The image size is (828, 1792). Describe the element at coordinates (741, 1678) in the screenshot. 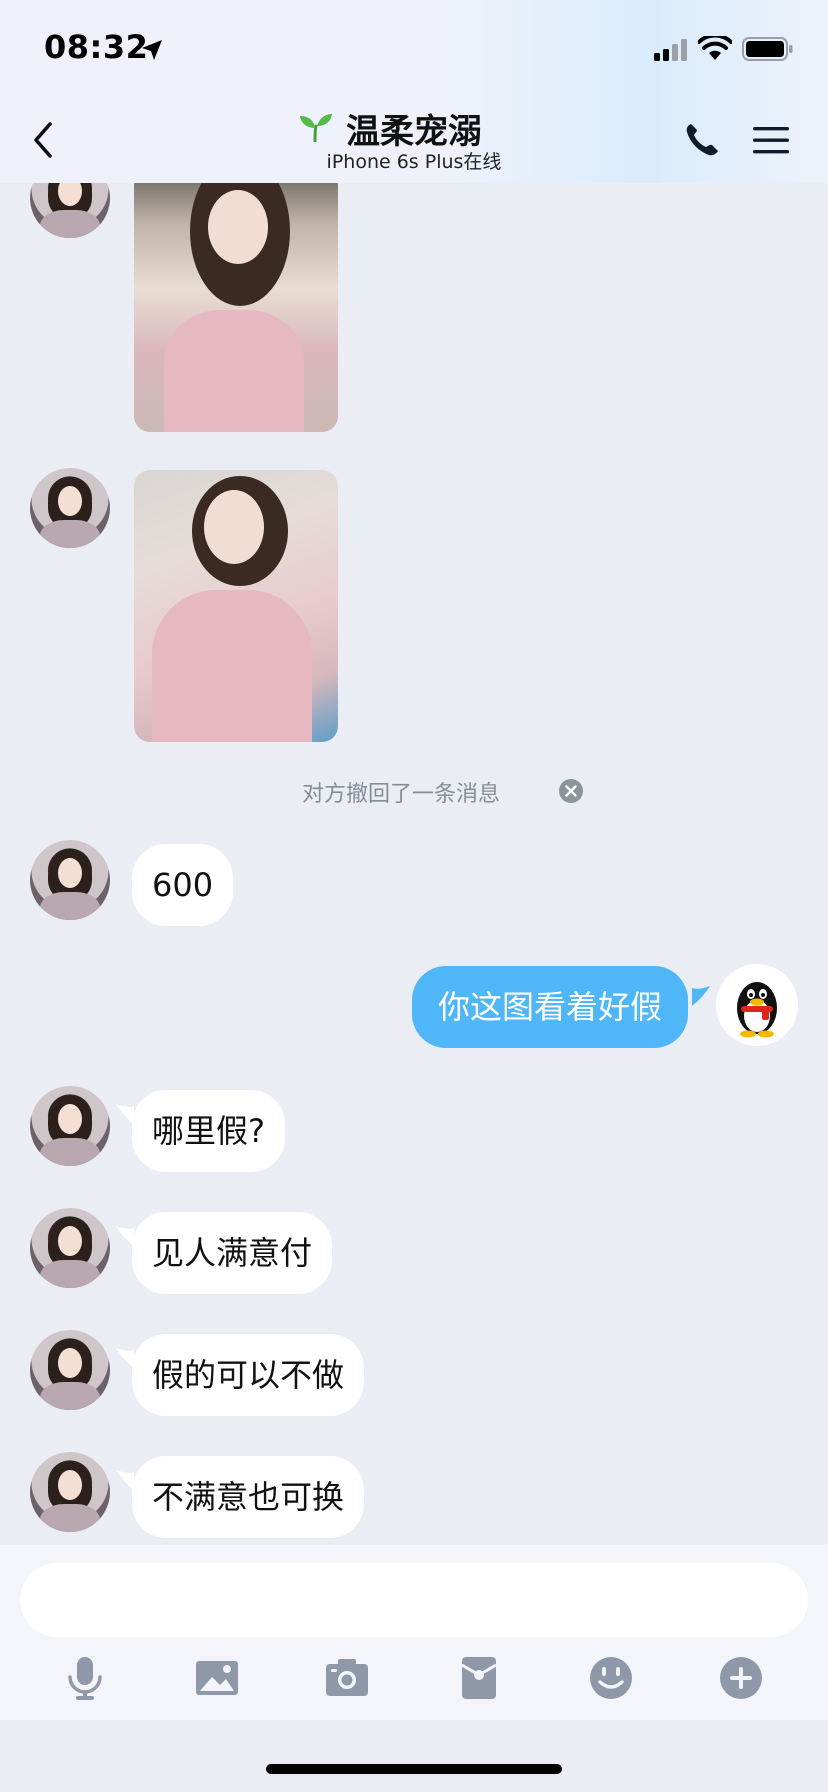

I see `plus-icon` at that location.